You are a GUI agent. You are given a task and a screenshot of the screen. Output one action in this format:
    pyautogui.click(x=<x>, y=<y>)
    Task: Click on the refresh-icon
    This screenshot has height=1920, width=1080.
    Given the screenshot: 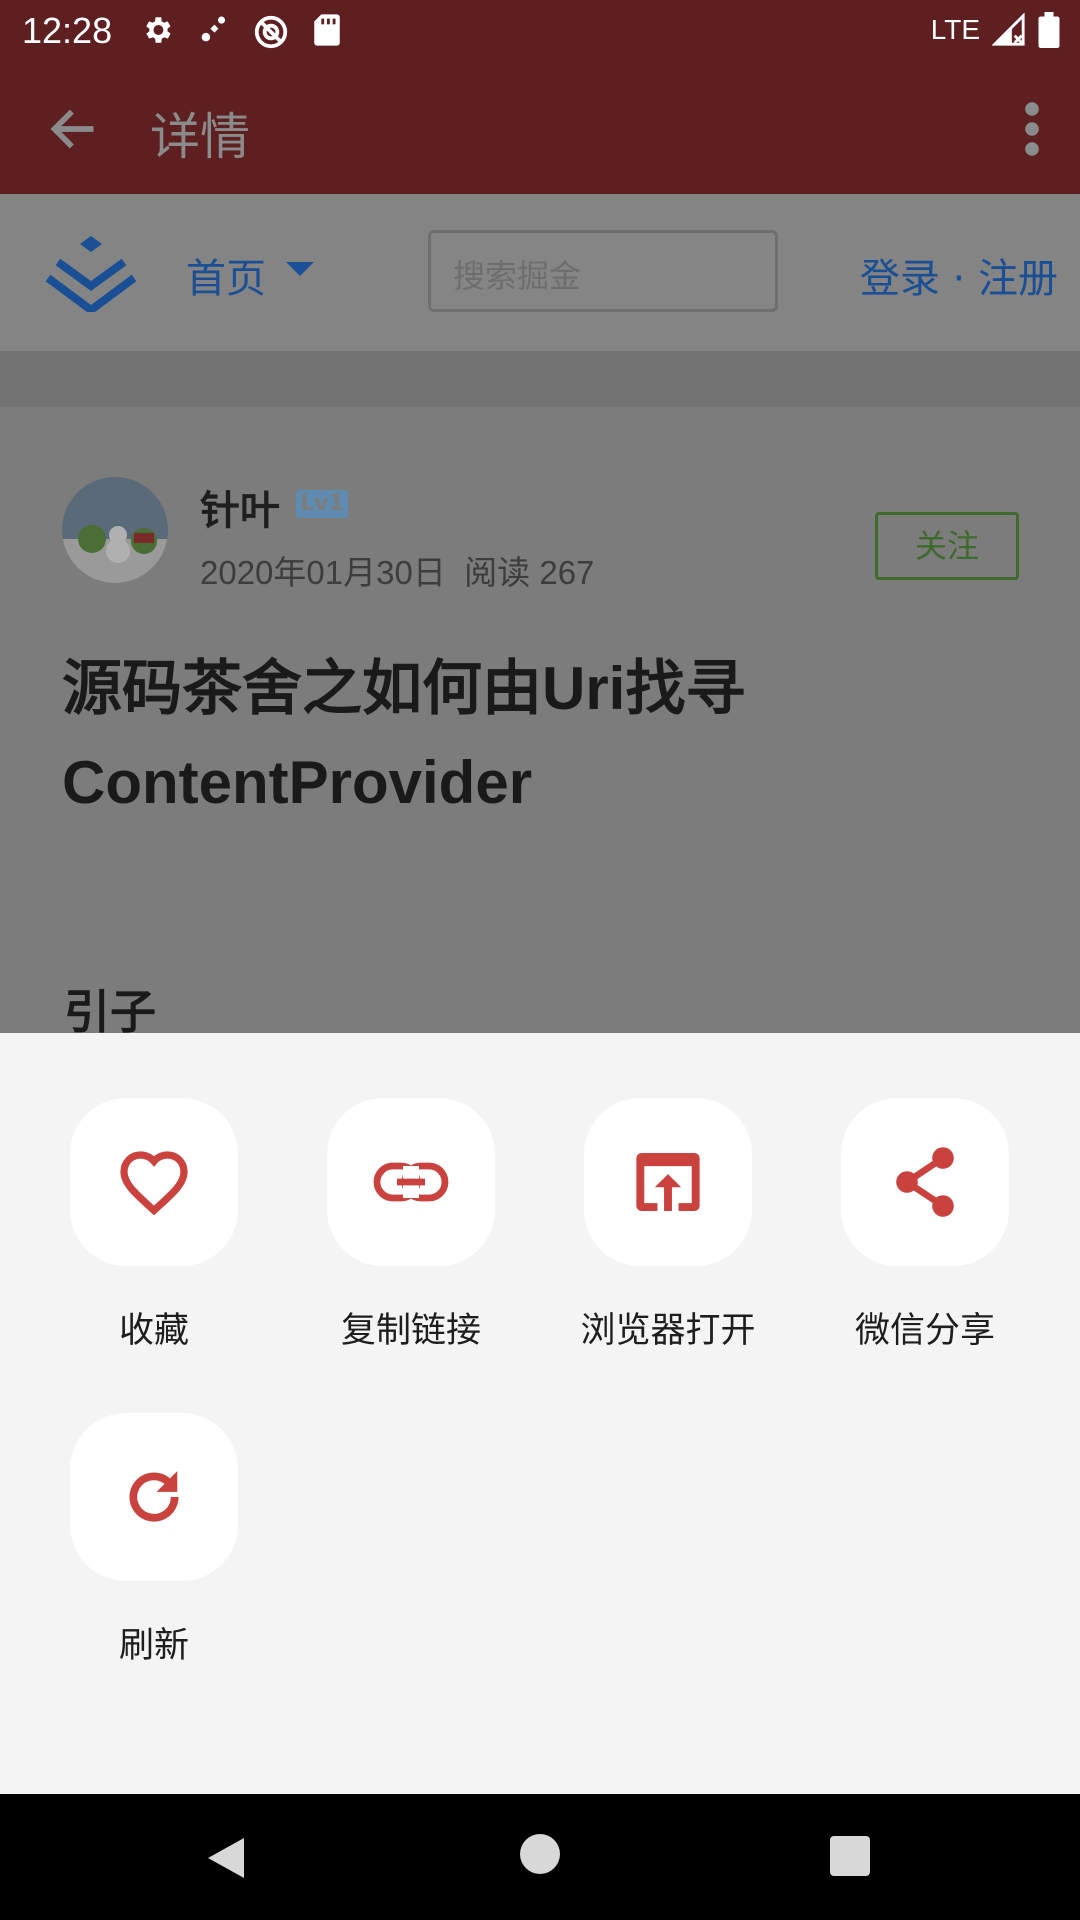 What is the action you would take?
    pyautogui.click(x=154, y=1496)
    